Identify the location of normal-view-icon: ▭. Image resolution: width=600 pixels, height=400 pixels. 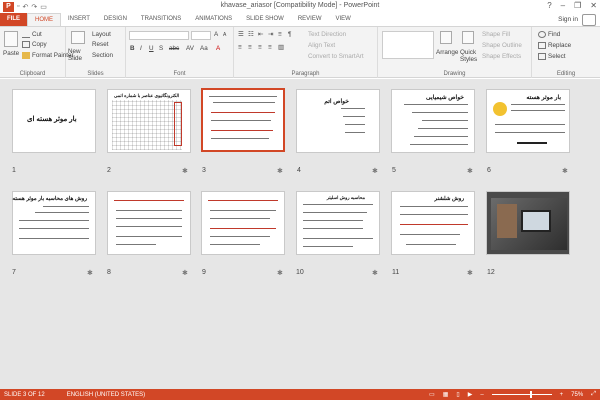
(432, 394).